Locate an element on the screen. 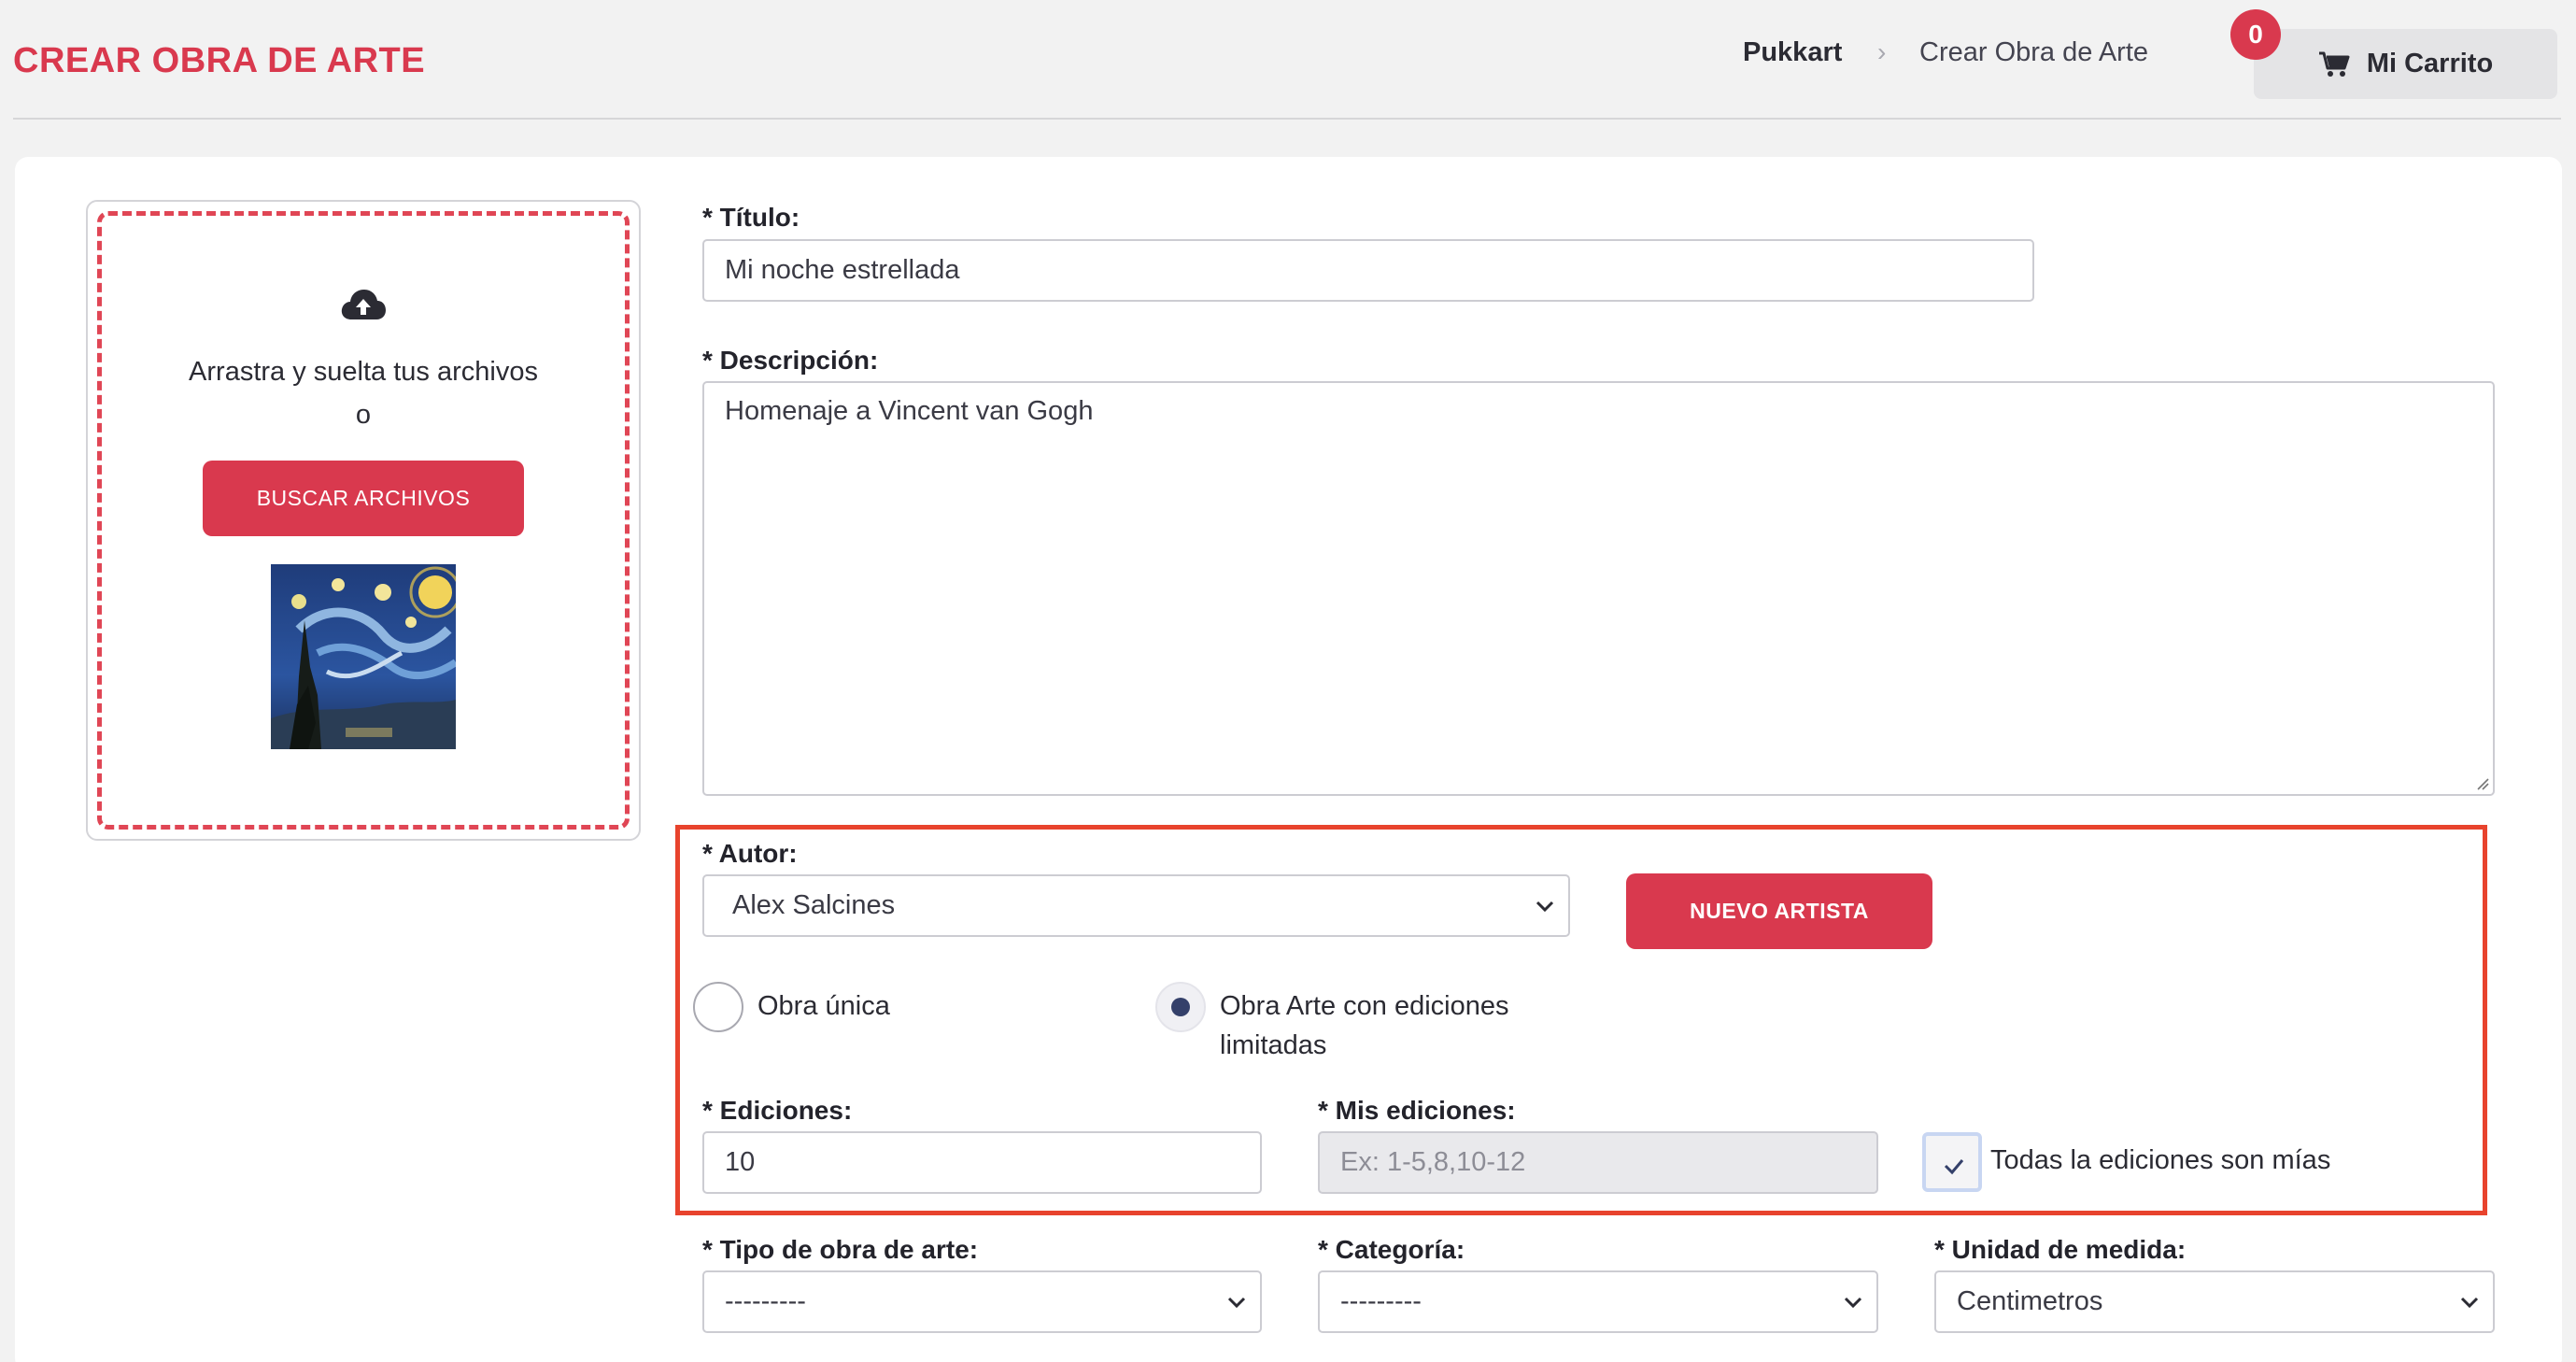  title-input: Mi noche estrellada is located at coordinates (1368, 270).